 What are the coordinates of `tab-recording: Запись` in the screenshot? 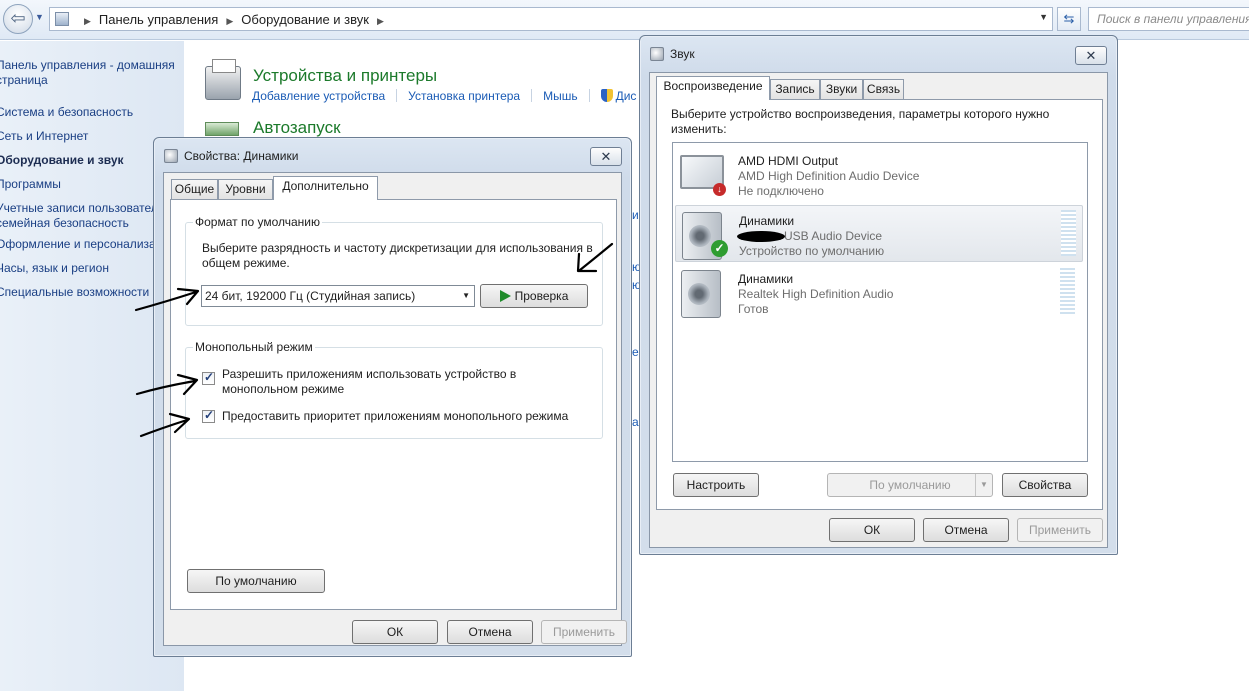 It's located at (795, 89).